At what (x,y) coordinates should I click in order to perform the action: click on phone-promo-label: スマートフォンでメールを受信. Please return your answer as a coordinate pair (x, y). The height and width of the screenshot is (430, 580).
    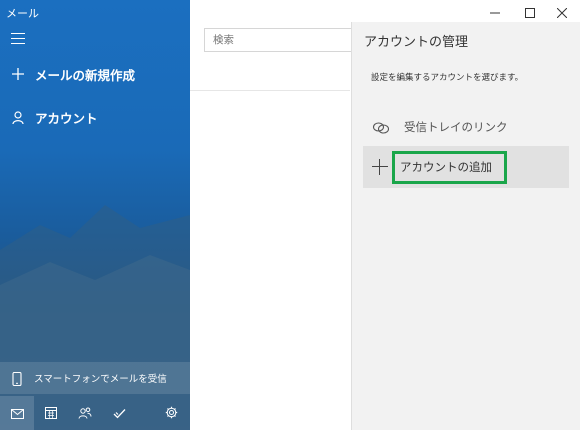
    Looking at the image, I should click on (100, 379).